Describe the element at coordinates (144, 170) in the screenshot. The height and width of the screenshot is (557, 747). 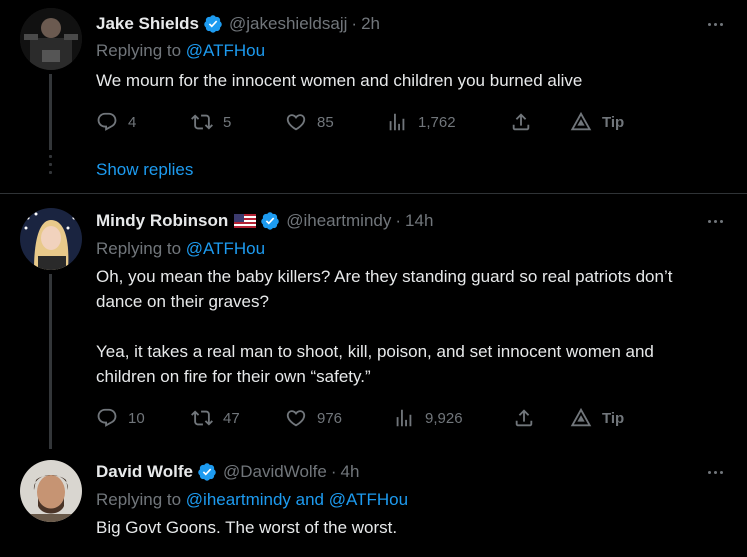
I see `show-replies-link: Show replies` at that location.